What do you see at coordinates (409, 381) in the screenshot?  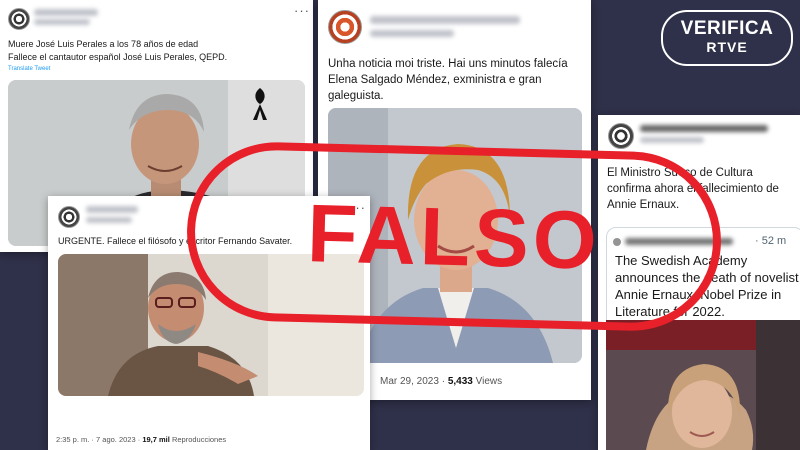 I see `tweet-date: Mar 29, 2023` at bounding box center [409, 381].